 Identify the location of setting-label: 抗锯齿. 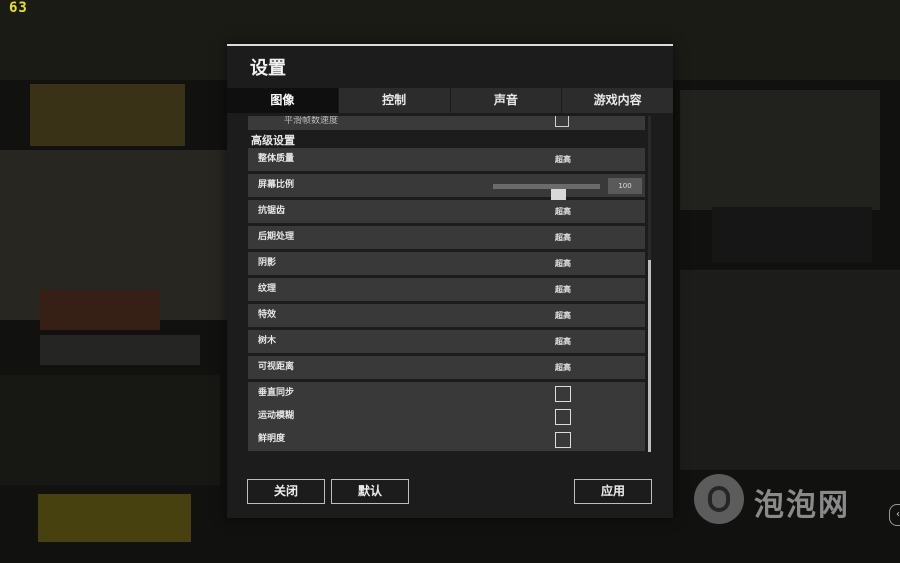
(272, 211).